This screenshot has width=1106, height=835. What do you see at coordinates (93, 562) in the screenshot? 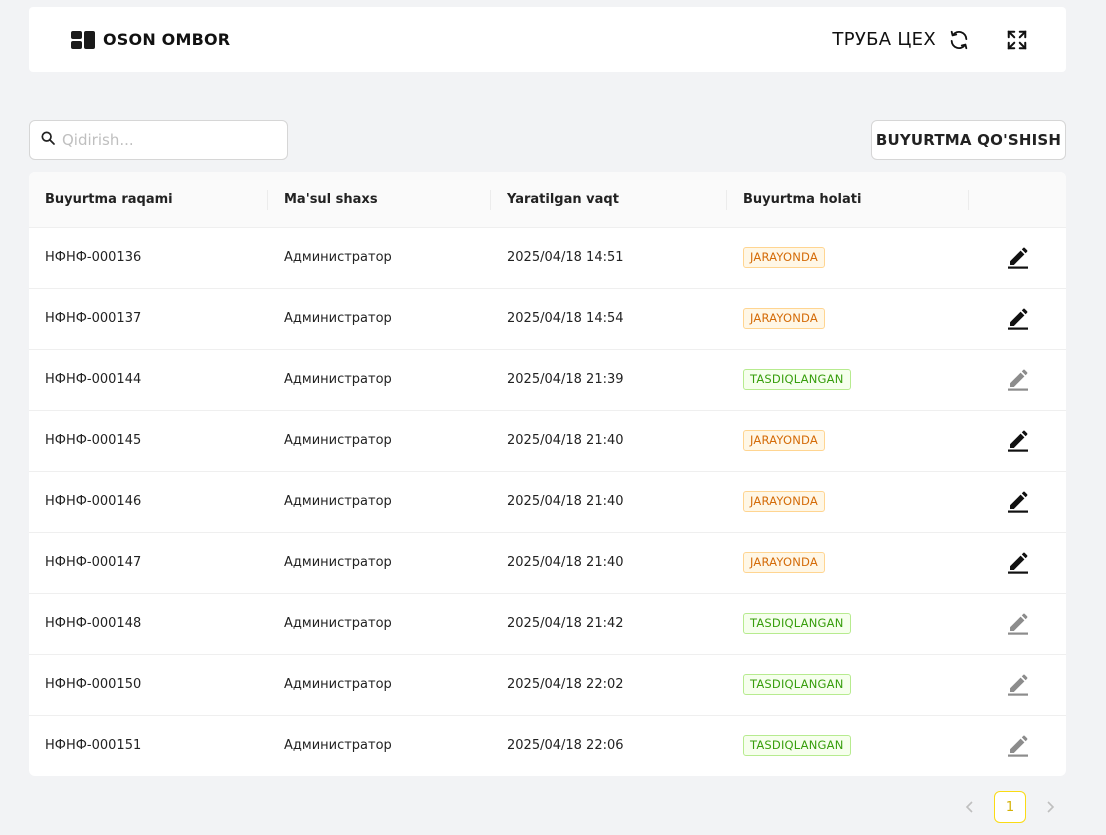
I see `order-number: НФНФ-000147` at bounding box center [93, 562].